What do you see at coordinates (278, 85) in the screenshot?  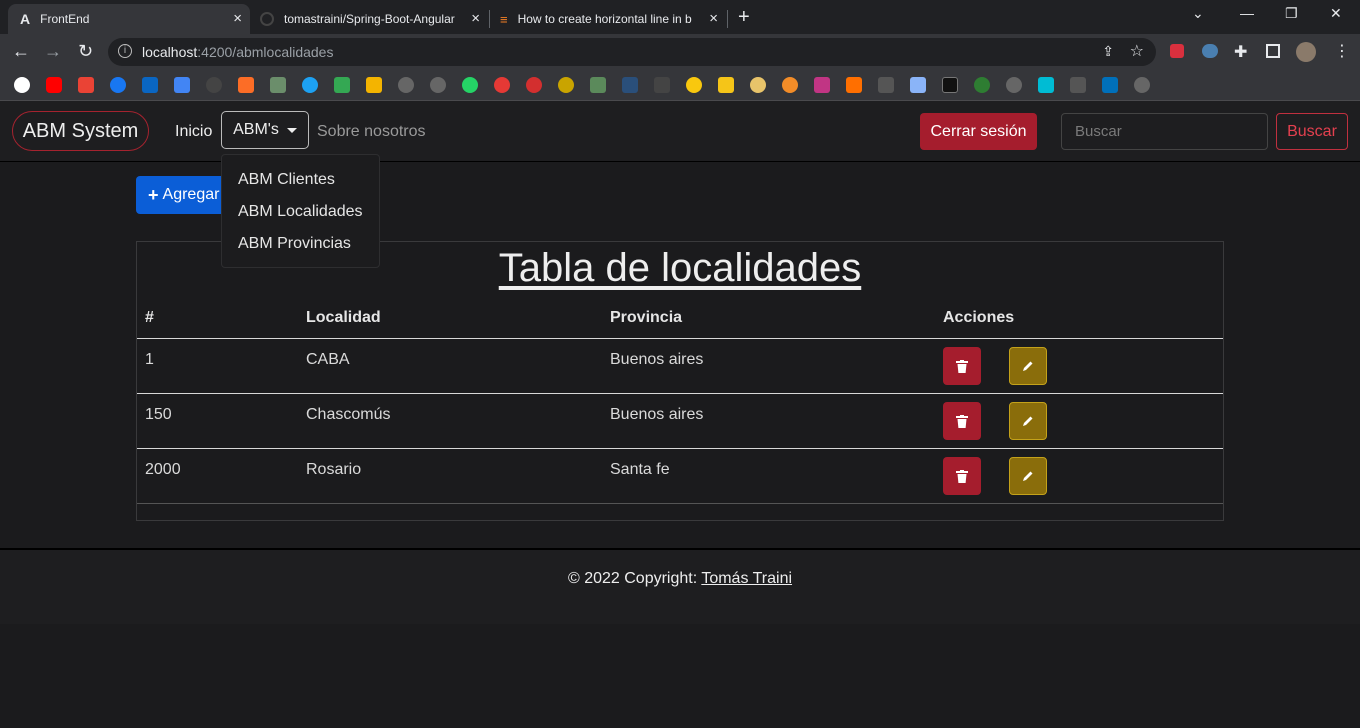 I see `extension-bookmark-icon` at bounding box center [278, 85].